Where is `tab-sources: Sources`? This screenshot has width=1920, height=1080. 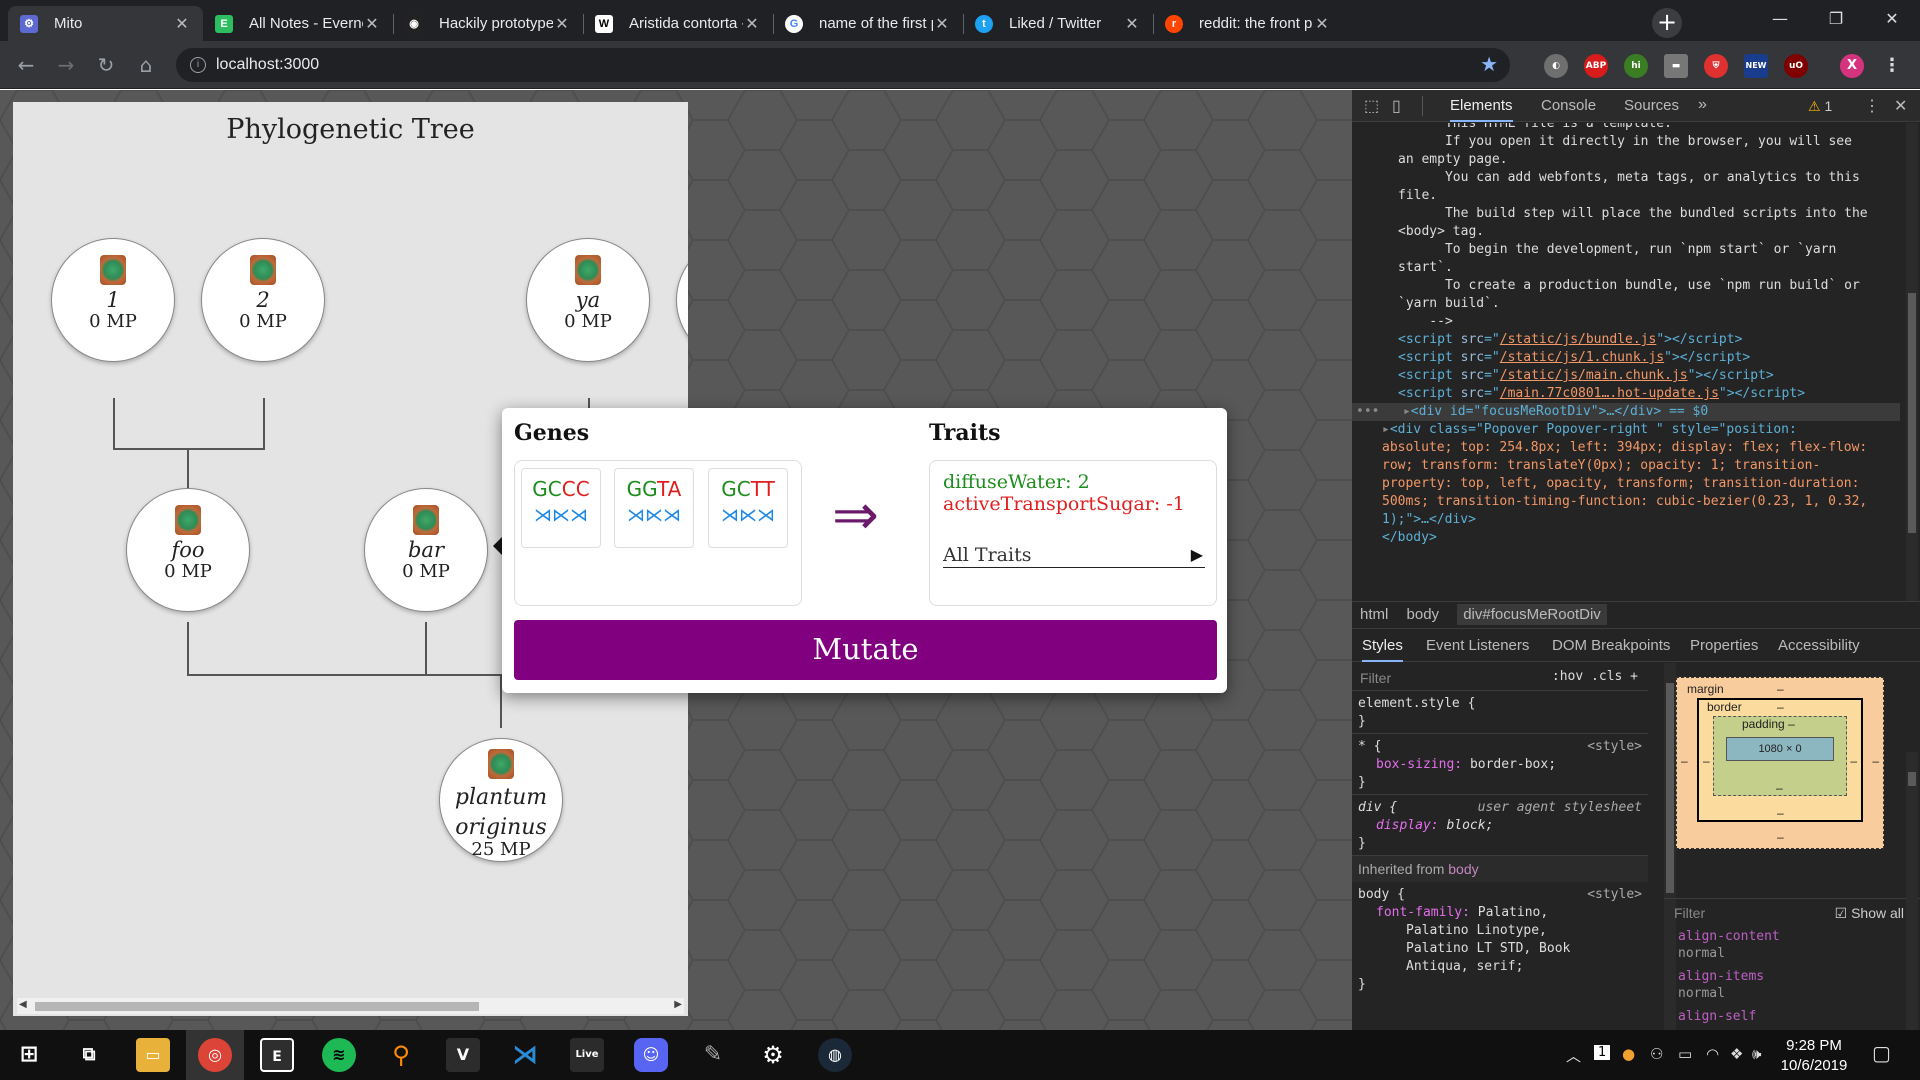
tab-sources: Sources is located at coordinates (1651, 106).